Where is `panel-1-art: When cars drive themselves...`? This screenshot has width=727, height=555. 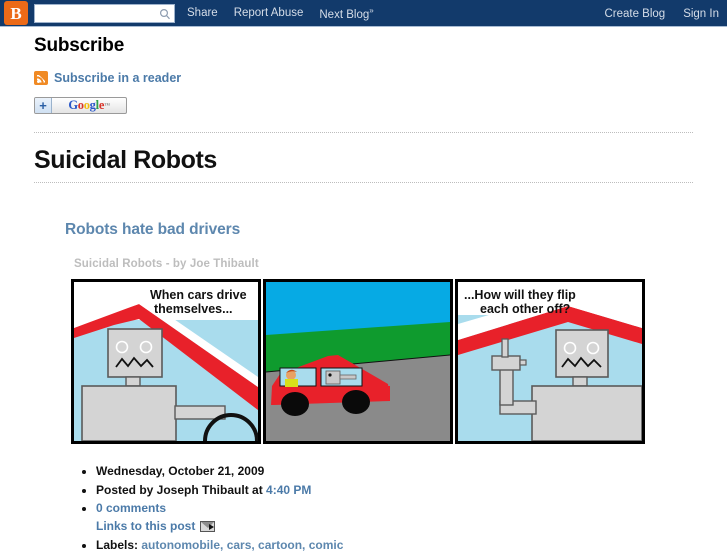
panel-1-art: When cars drive themselves... is located at coordinates (166, 361).